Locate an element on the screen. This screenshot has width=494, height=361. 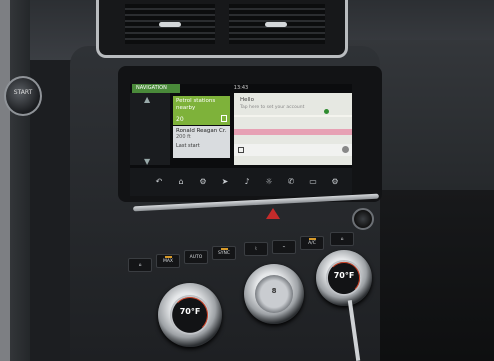
scroll-down-icon: ▼ is located at coordinates (147, 161).